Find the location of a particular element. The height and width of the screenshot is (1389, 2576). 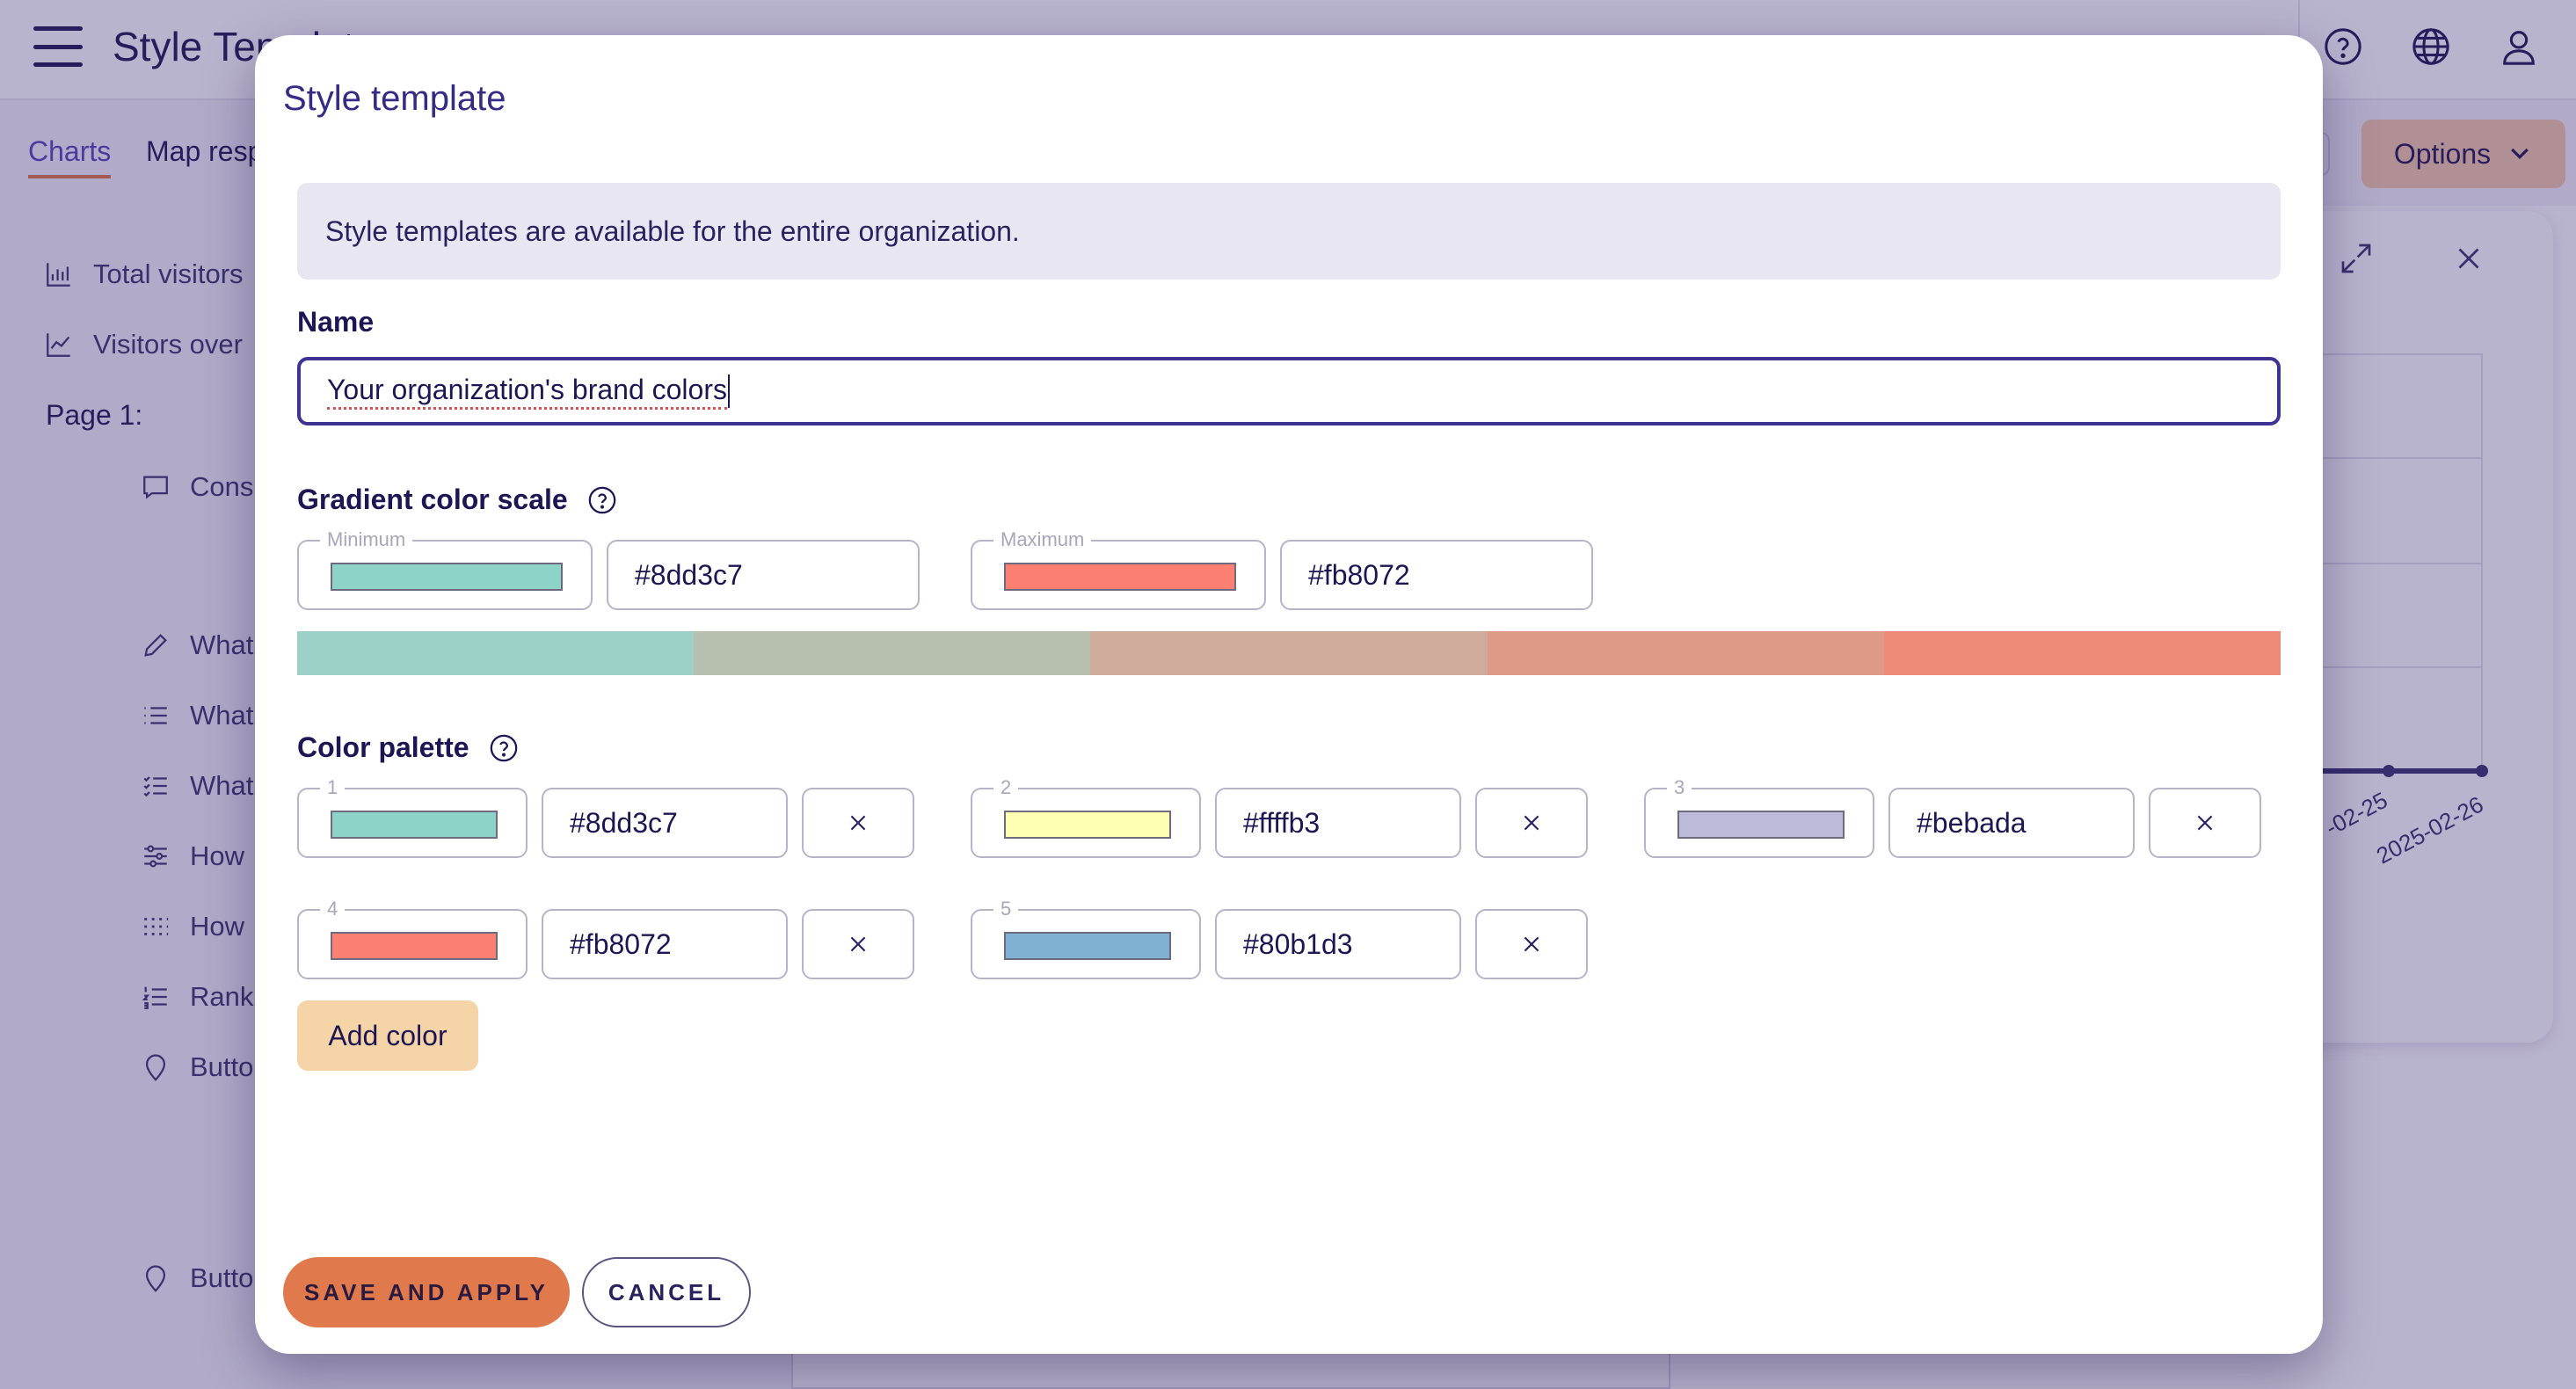

palette-color-picker-4: 4 is located at coordinates (412, 938).